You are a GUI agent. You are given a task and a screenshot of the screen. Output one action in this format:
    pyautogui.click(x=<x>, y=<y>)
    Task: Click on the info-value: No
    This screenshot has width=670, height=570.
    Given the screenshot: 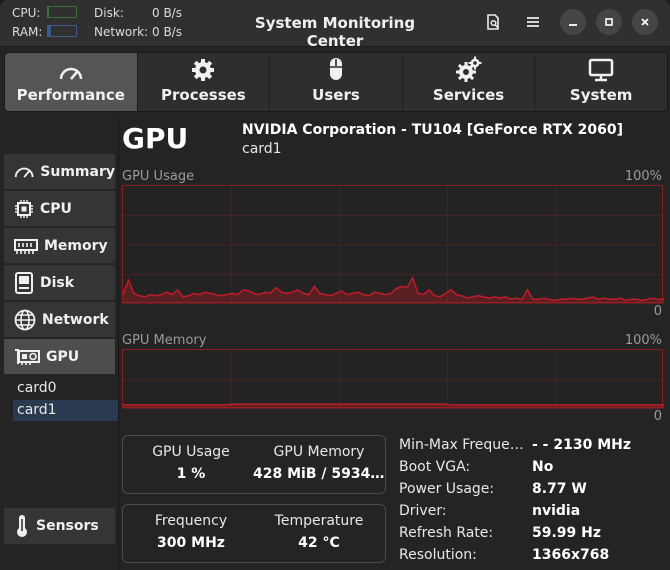 What is the action you would take?
    pyautogui.click(x=543, y=467)
    